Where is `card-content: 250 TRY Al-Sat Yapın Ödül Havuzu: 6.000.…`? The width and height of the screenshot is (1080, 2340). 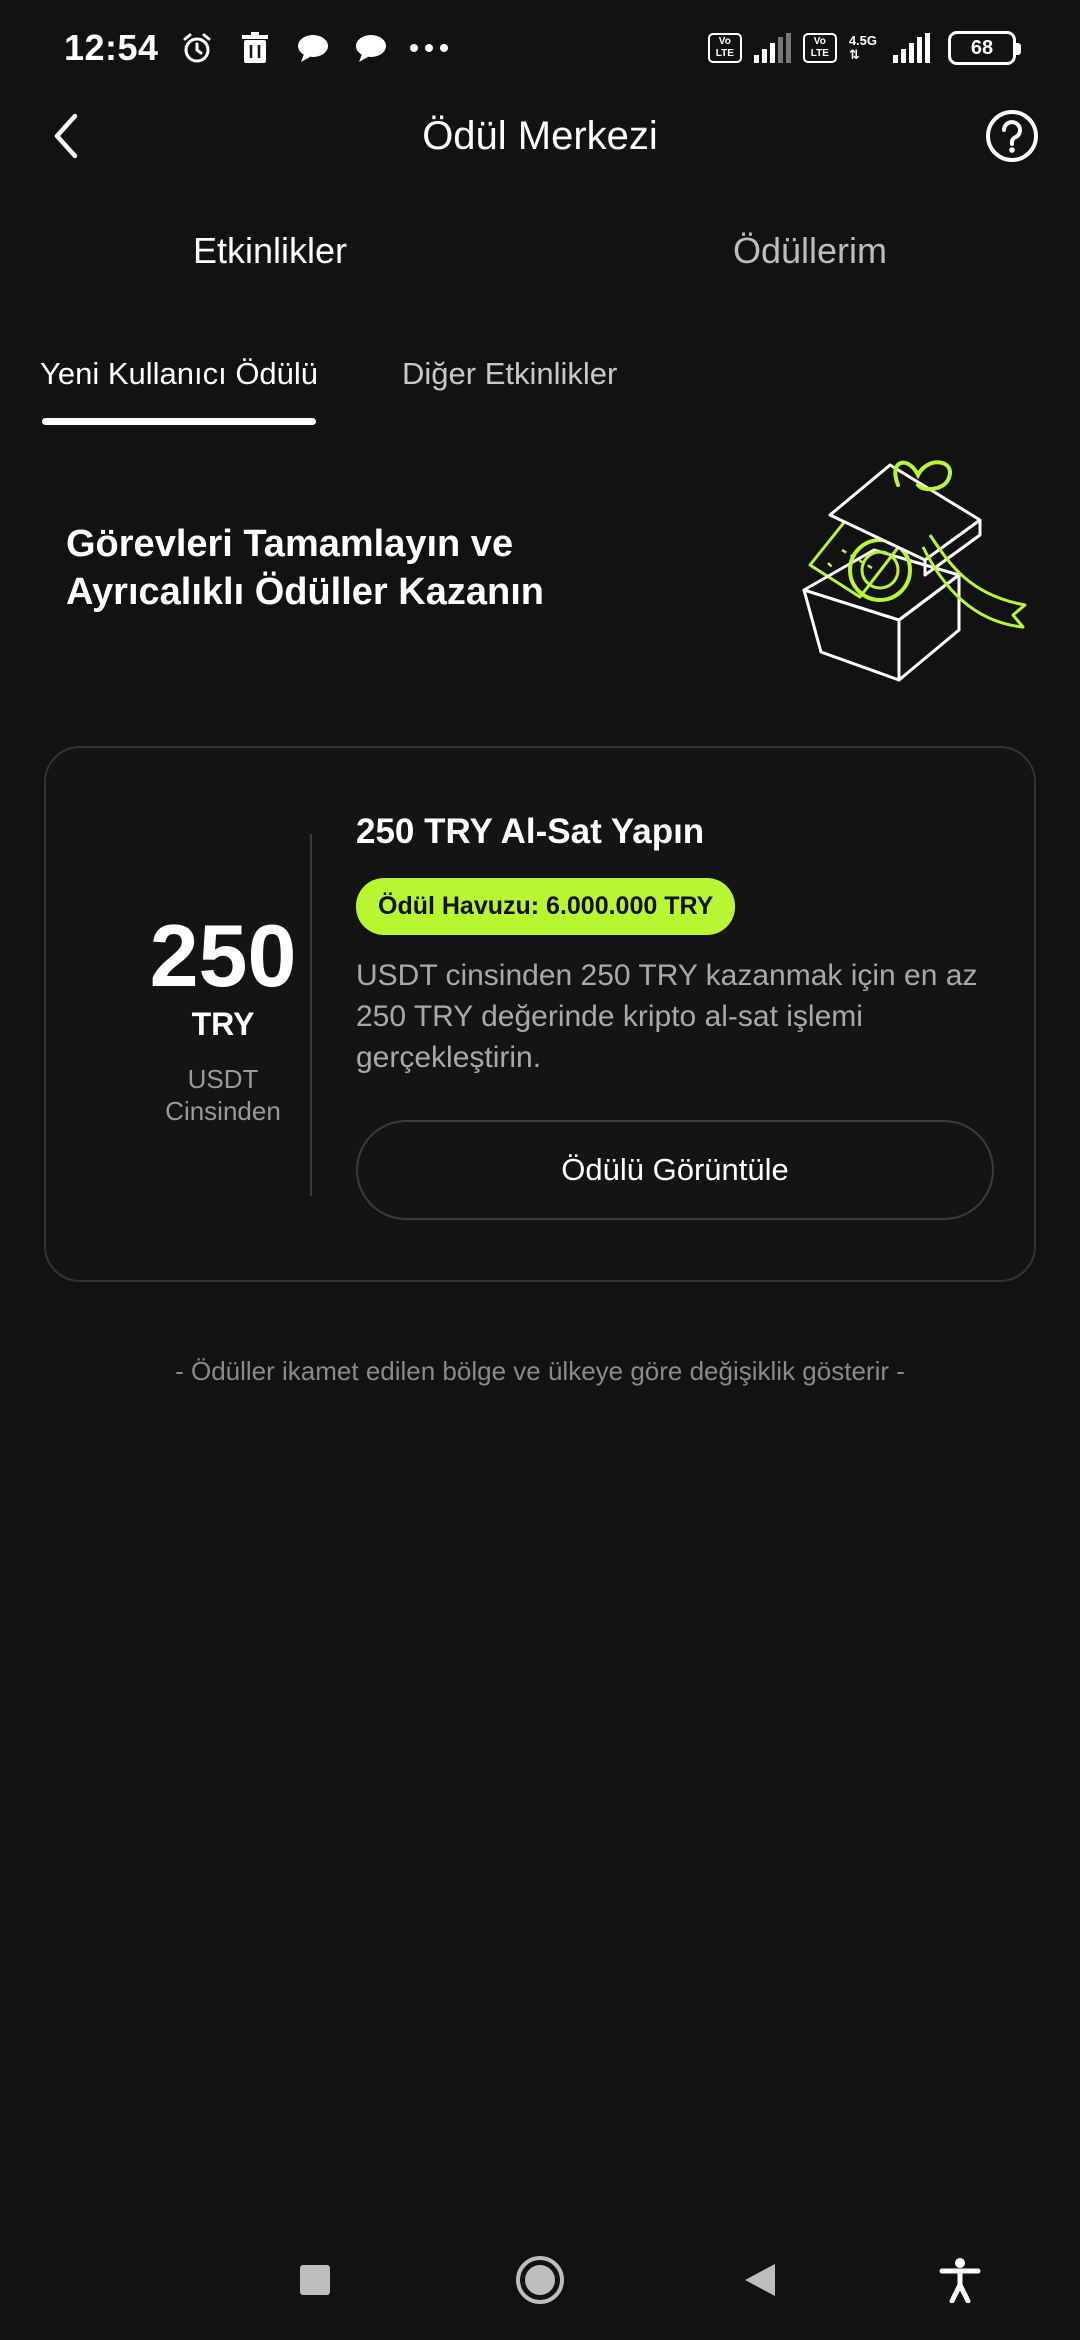
card-content: 250 TRY Al-Sat Yapın Ödül Havuzu: 6.000.… is located at coordinates (676, 1016).